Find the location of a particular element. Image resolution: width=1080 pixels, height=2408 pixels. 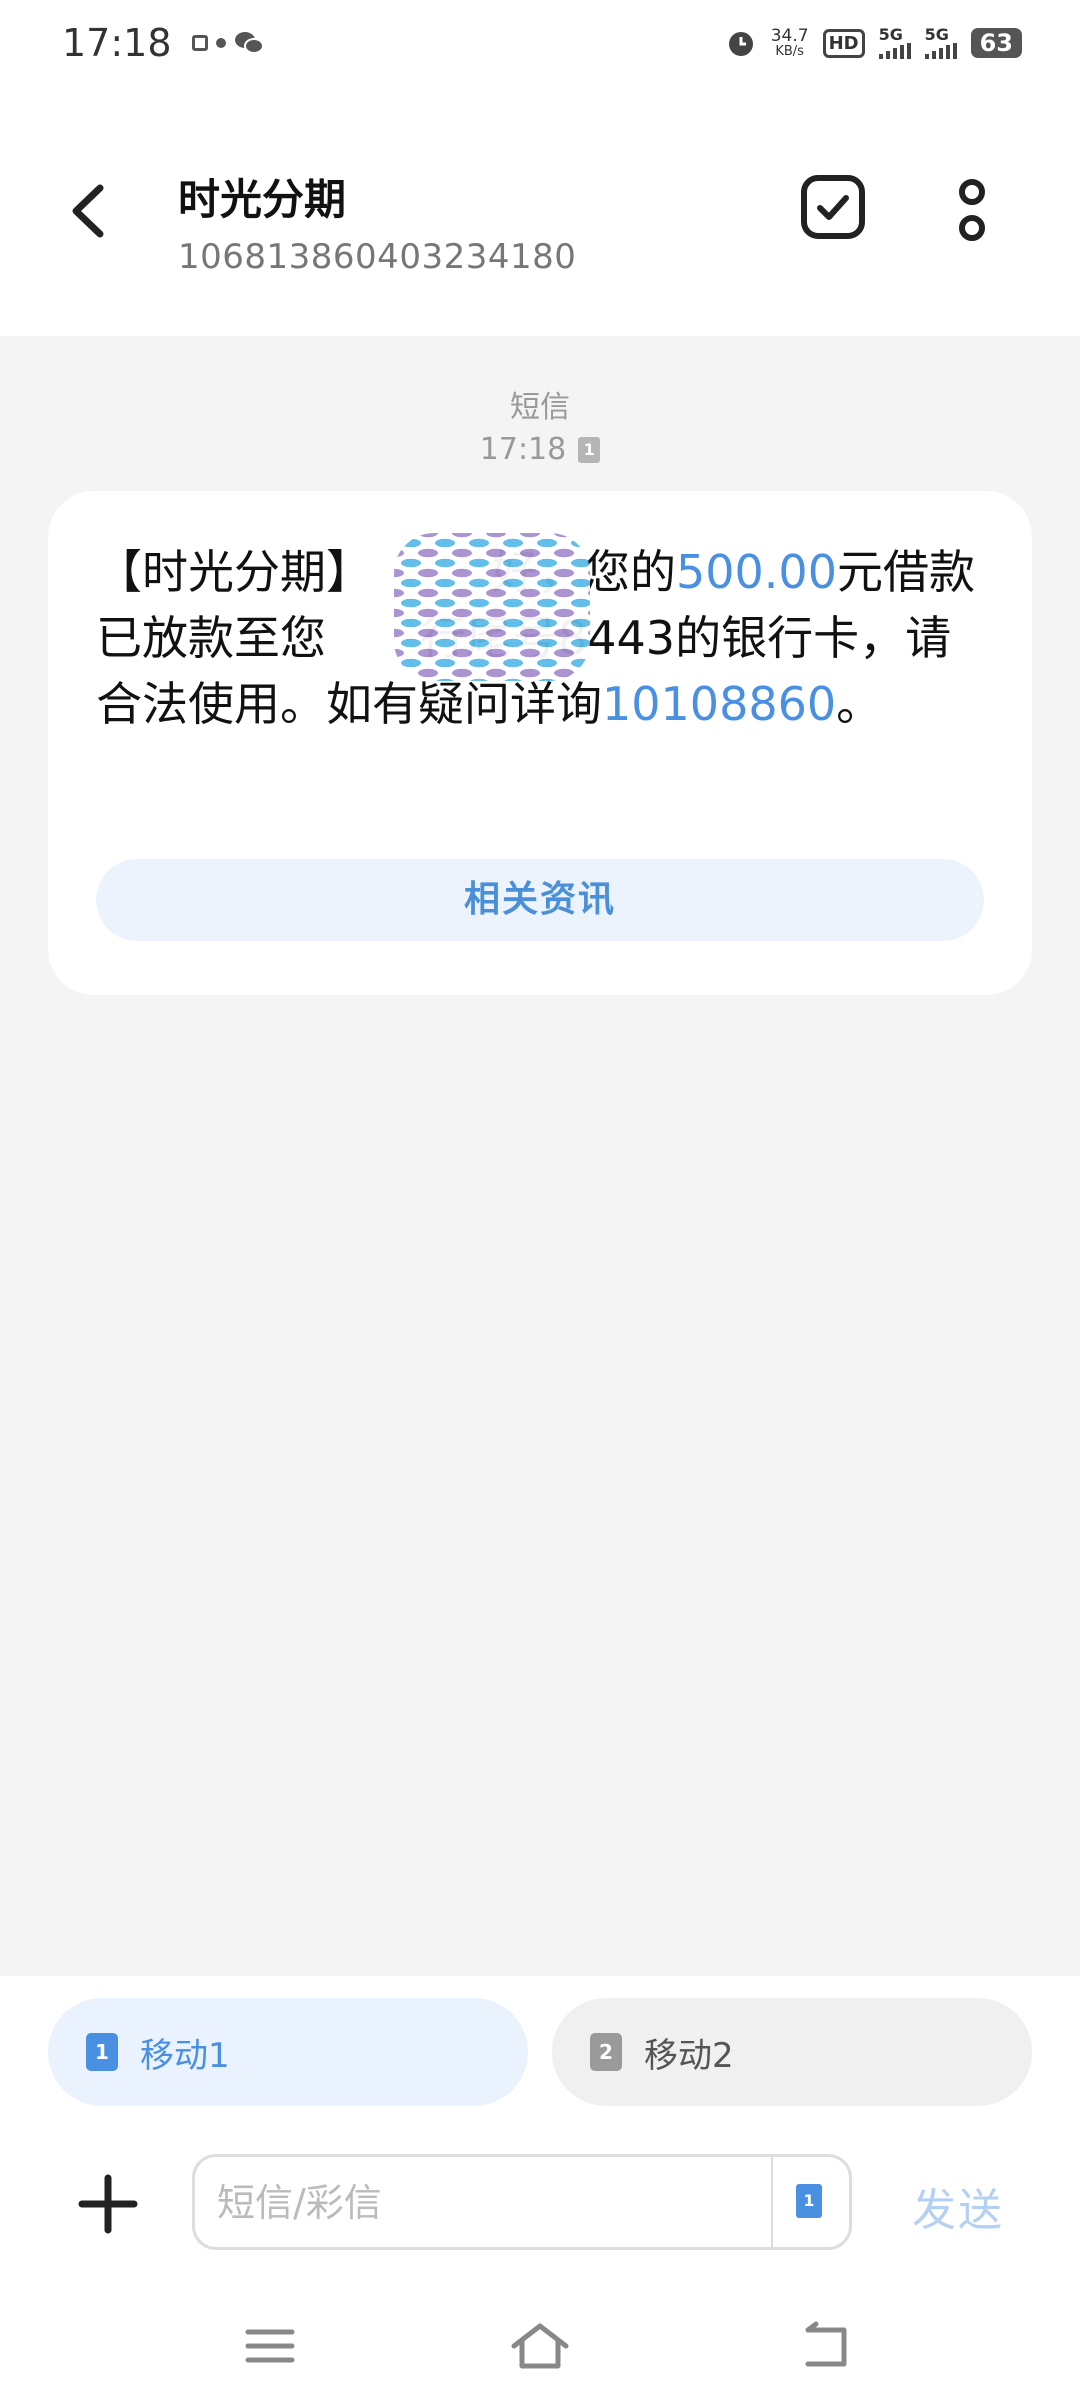

redaction-sticker is located at coordinates (492, 607).